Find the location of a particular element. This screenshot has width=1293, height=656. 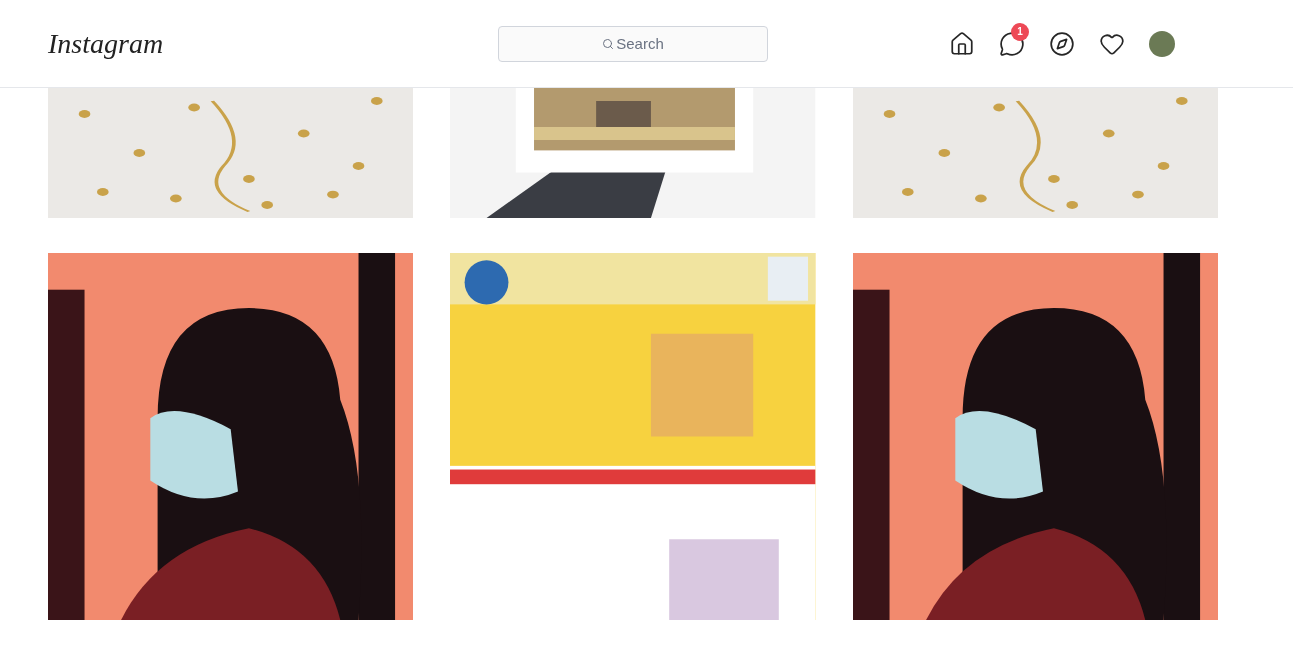

profile-avatar is located at coordinates (1162, 43).